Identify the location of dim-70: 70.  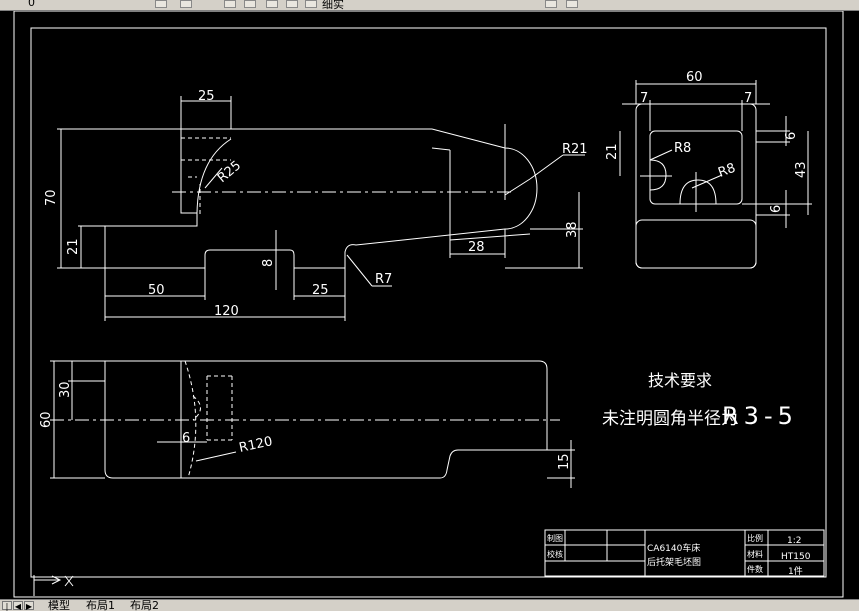
(51, 197).